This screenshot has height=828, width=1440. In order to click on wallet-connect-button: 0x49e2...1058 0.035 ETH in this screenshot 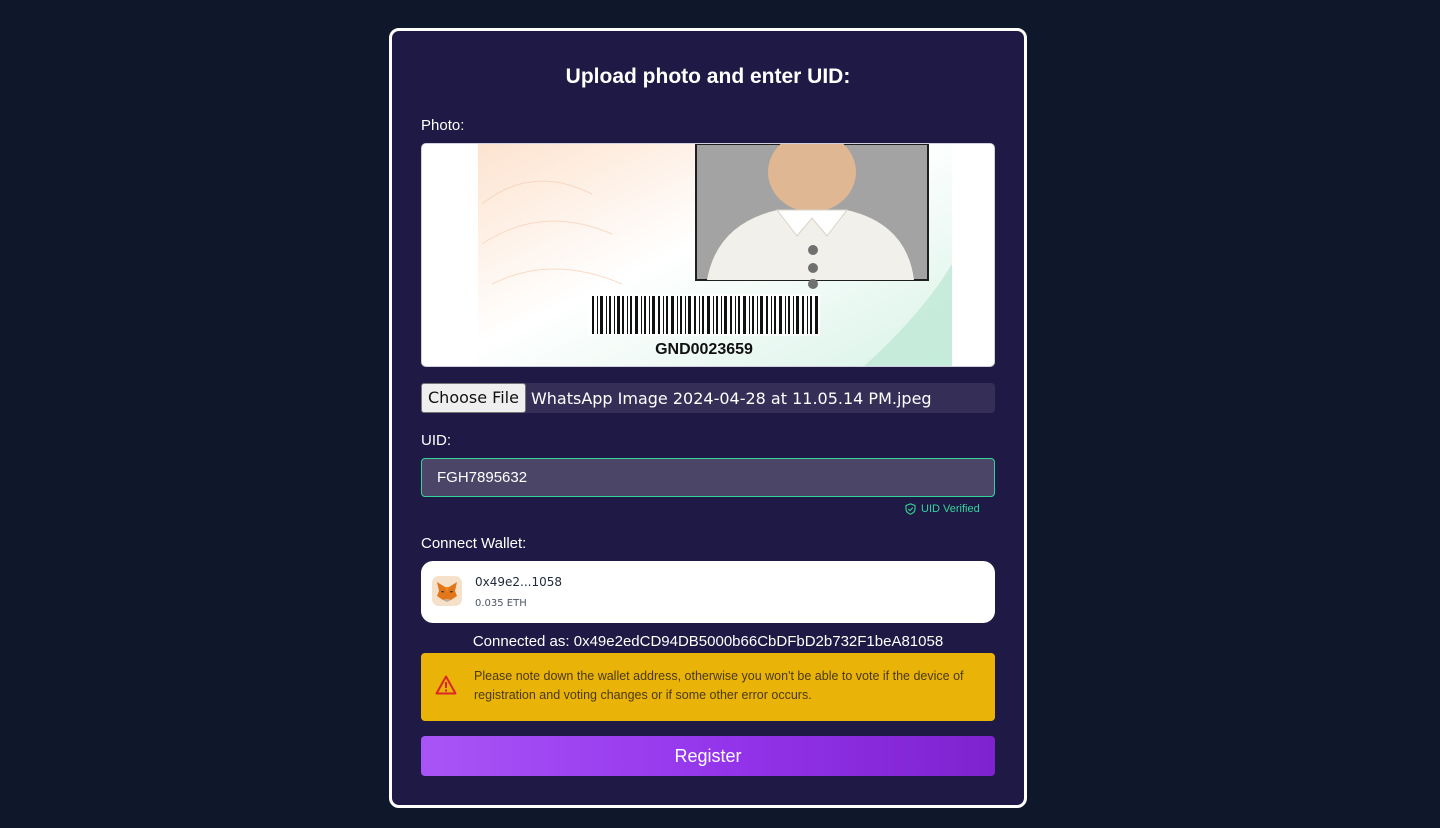, I will do `click(708, 592)`.